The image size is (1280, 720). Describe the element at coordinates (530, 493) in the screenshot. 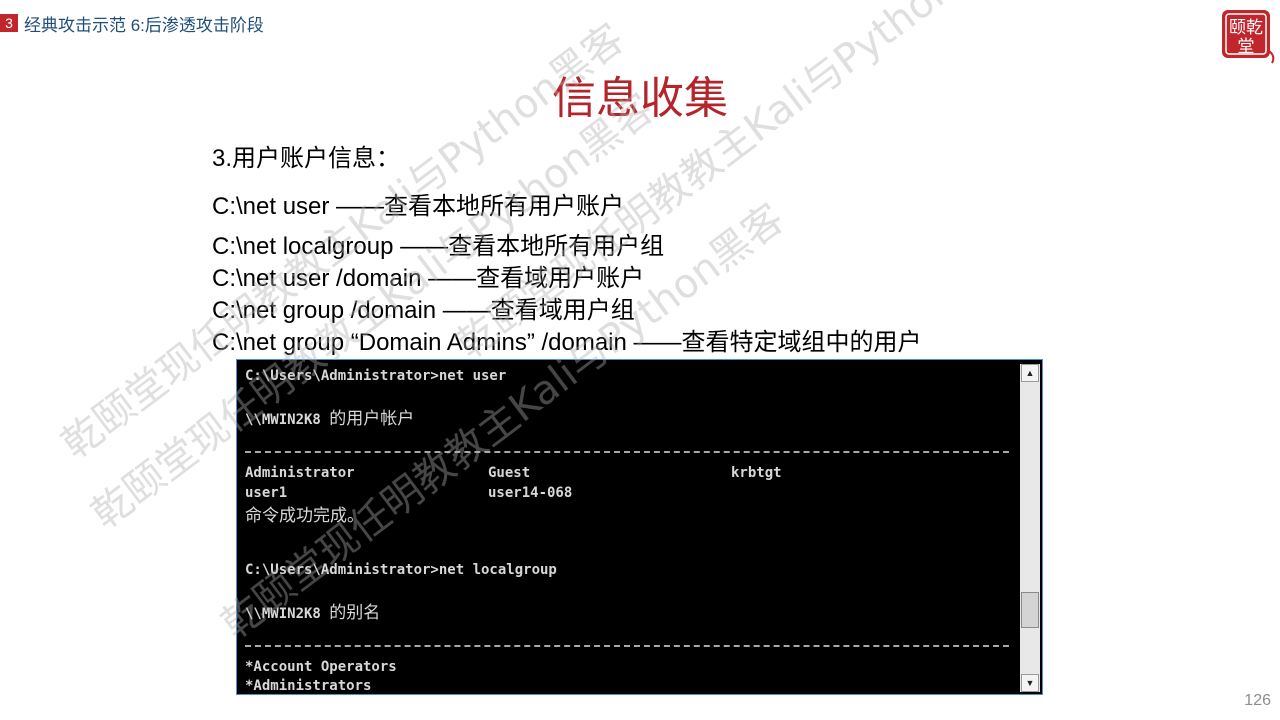

I see `user-cell: user14-068` at that location.